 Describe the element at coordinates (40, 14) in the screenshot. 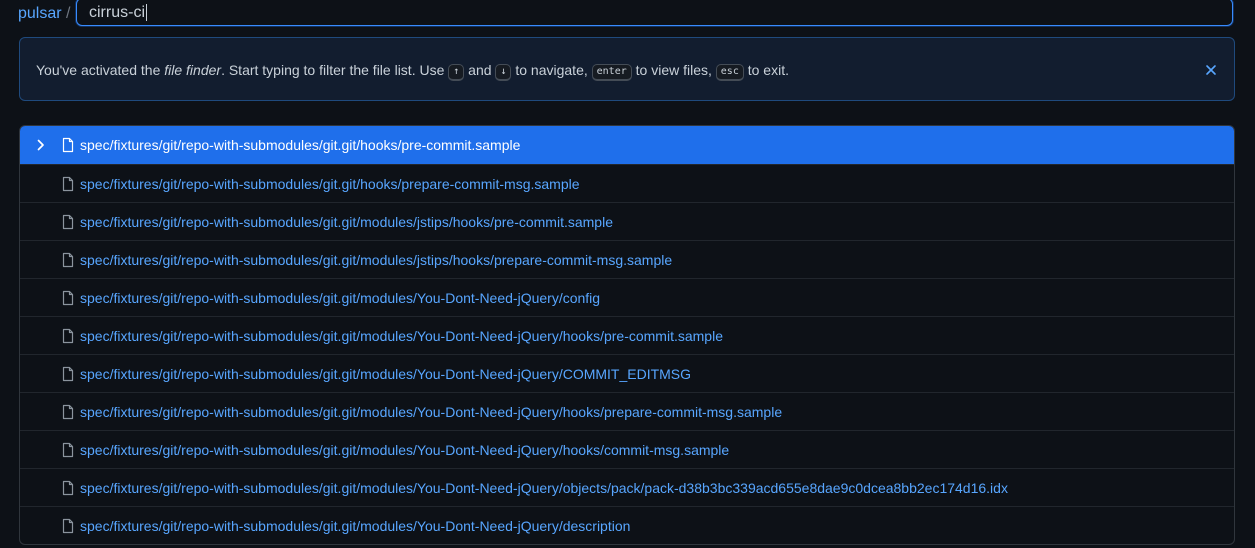

I see `repo-breadcrumb-link: pulsar` at that location.